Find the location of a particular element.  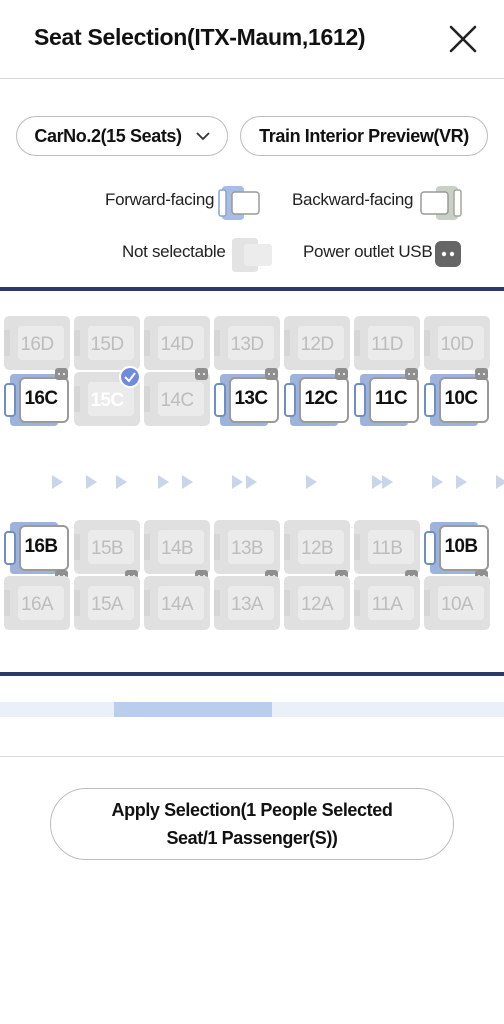

seat-10d: 10D is located at coordinates (457, 345).